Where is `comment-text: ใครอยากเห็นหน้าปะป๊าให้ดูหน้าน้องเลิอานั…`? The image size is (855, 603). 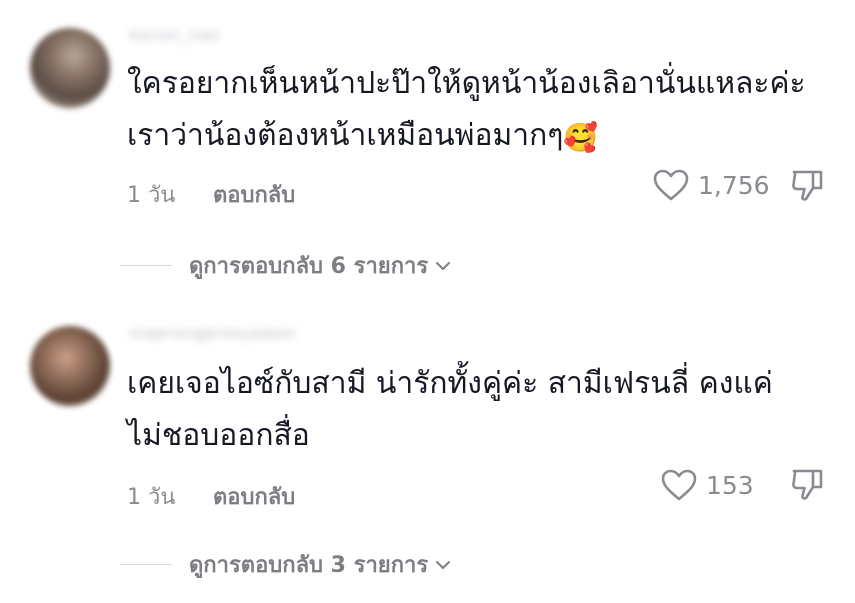
comment-text: ใครอยากเห็นหน้าปะป๊าให้ดูหน้าน้องเลิอานั… is located at coordinates (481, 111).